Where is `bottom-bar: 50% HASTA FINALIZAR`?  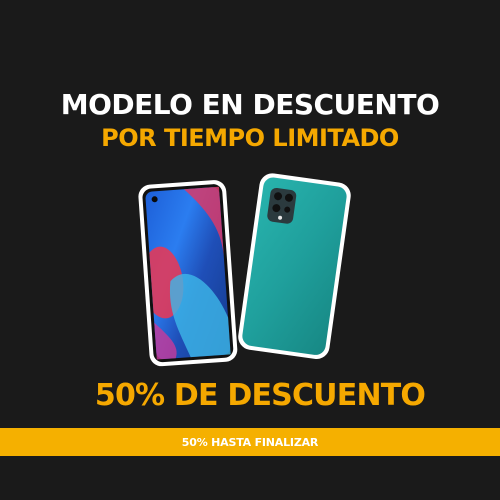 bottom-bar: 50% HASTA FINALIZAR is located at coordinates (250, 442).